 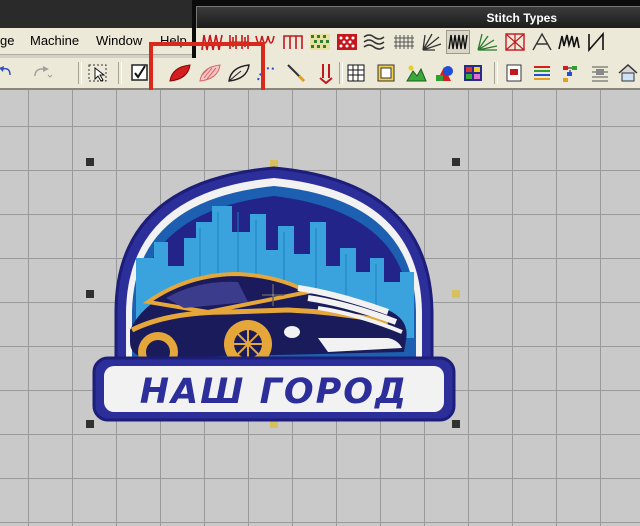 I want to click on cross-hatch-button, so click(x=515, y=42).